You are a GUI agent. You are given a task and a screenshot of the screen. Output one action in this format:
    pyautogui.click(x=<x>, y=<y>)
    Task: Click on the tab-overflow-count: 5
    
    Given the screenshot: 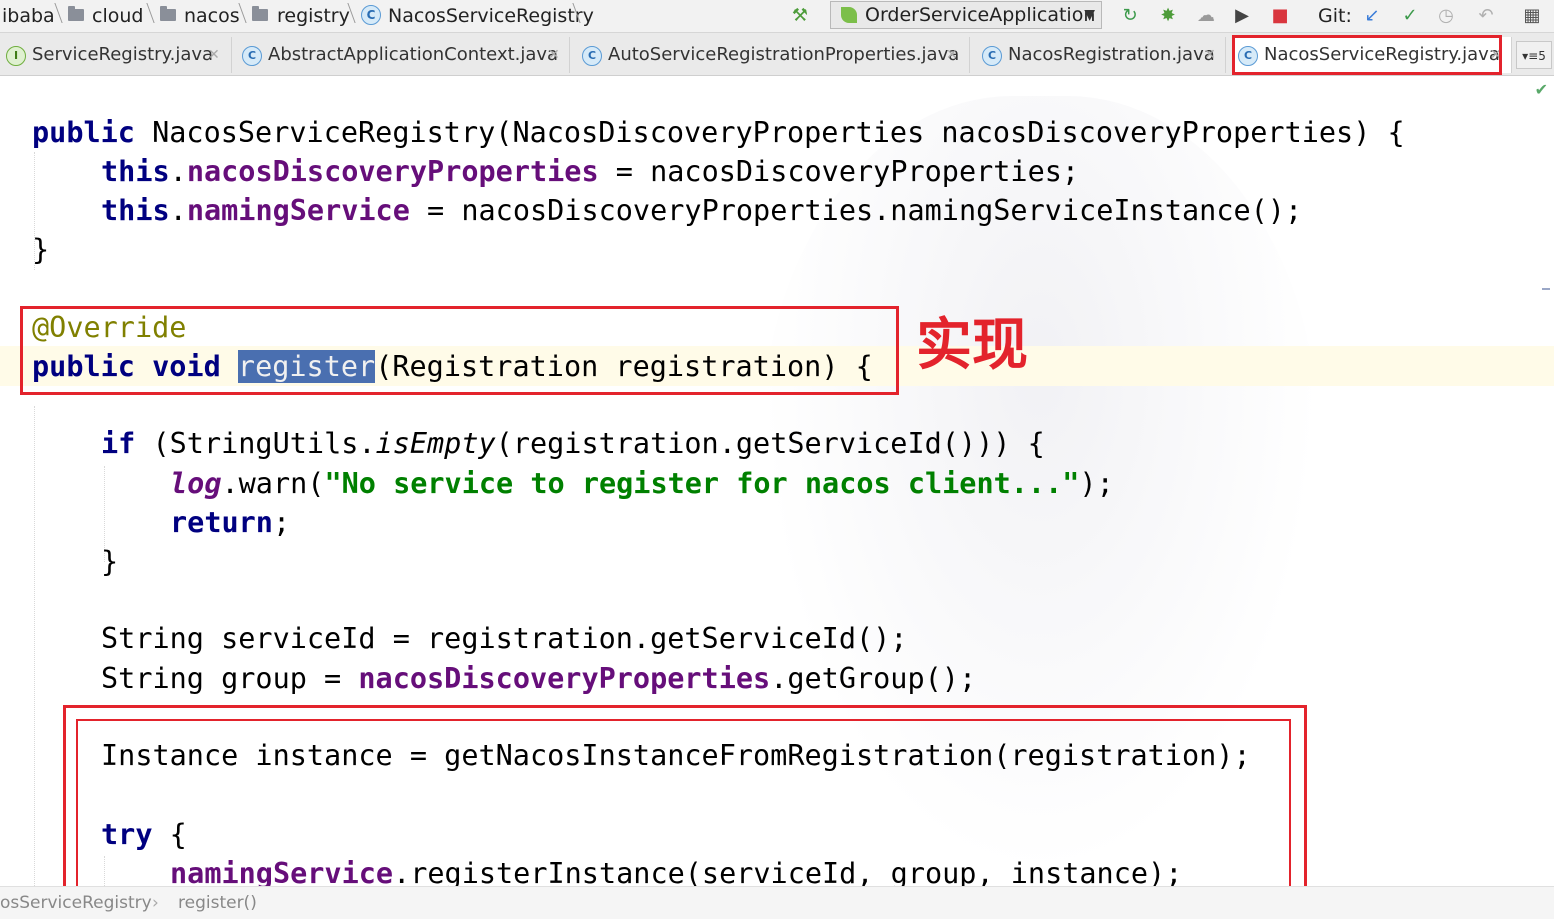 What is the action you would take?
    pyautogui.click(x=1542, y=56)
    